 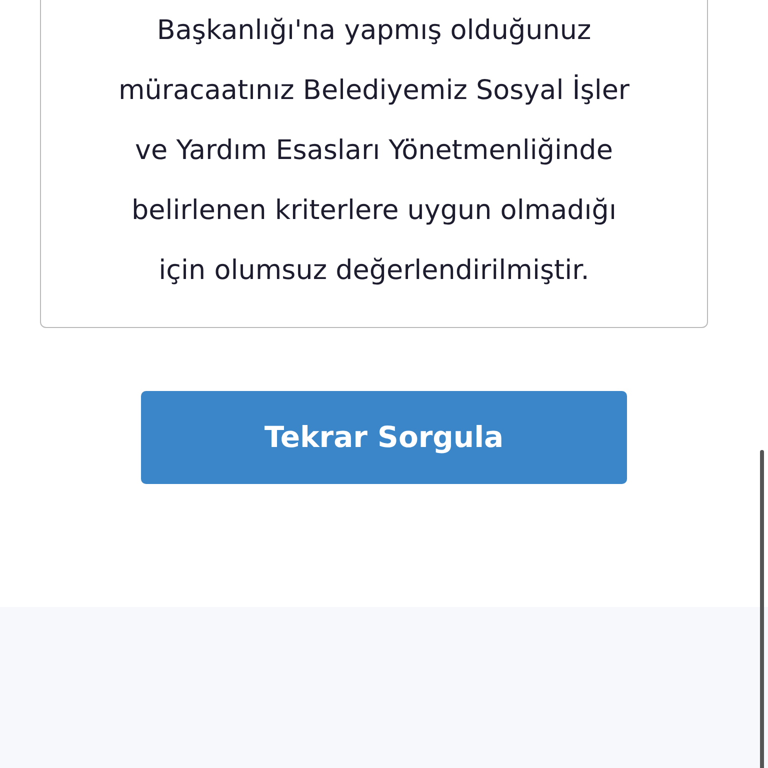 I want to click on scrollbar, so click(x=762, y=609).